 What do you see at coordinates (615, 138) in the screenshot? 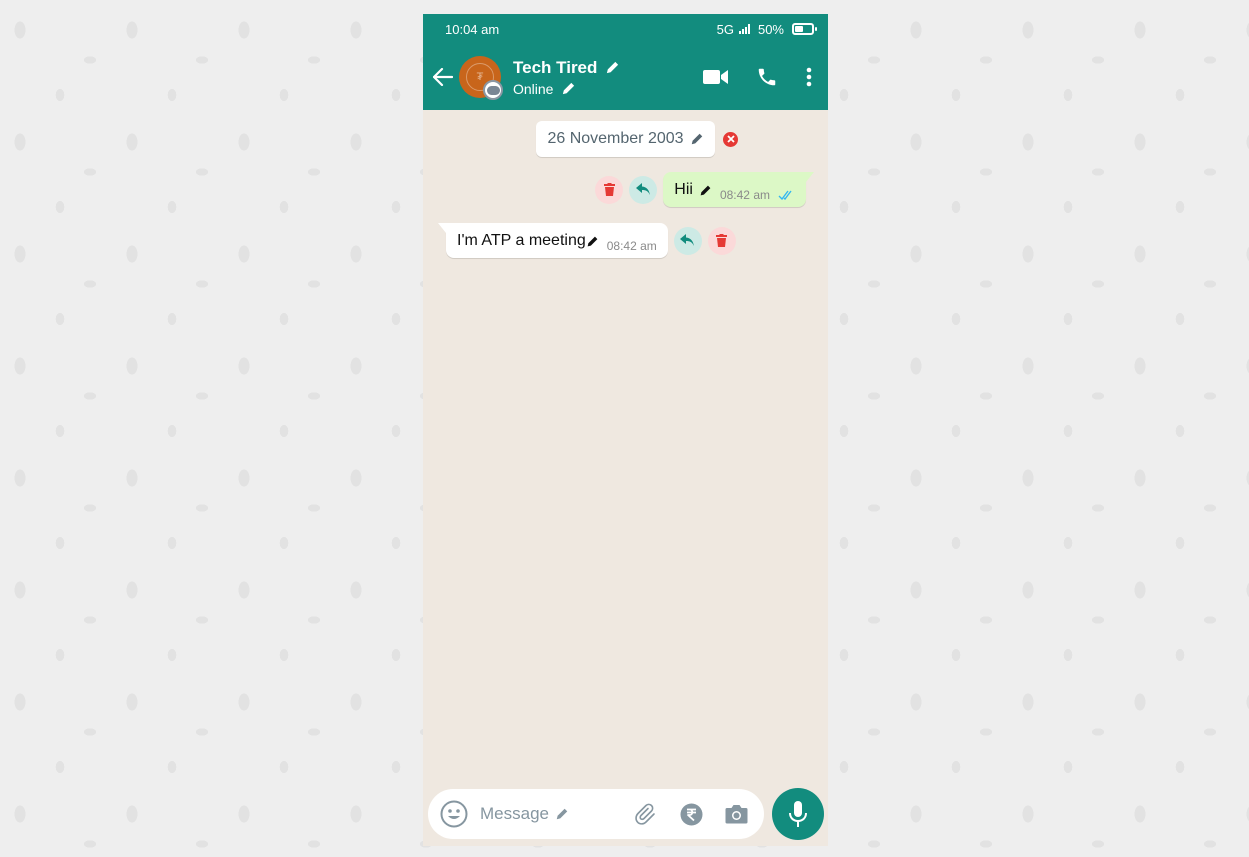
I see `date-text: 26 November 2003` at bounding box center [615, 138].